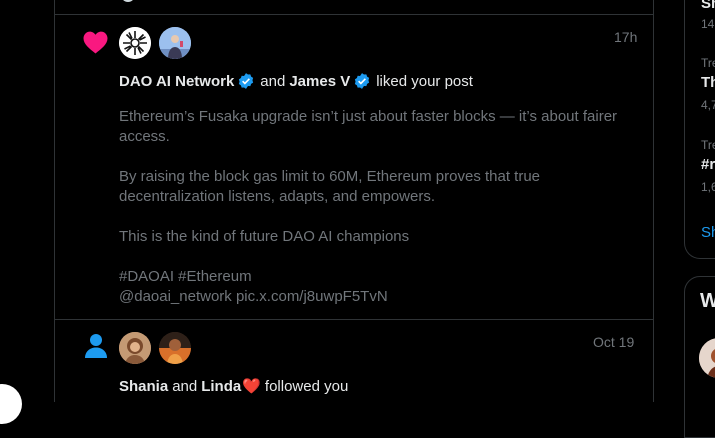 The height and width of the screenshot is (438, 715). I want to click on timeline-left-border, so click(54, 201).